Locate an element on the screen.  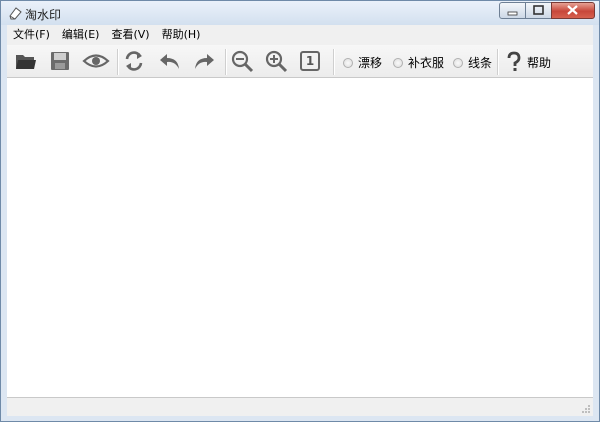
menu-edit: 编辑(E) is located at coordinates (81, 35).